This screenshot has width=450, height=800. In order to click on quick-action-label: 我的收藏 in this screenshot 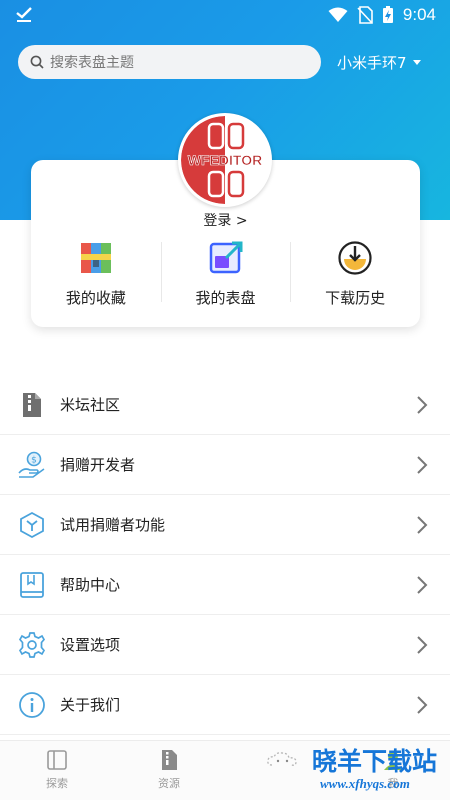, I will do `click(95, 298)`.